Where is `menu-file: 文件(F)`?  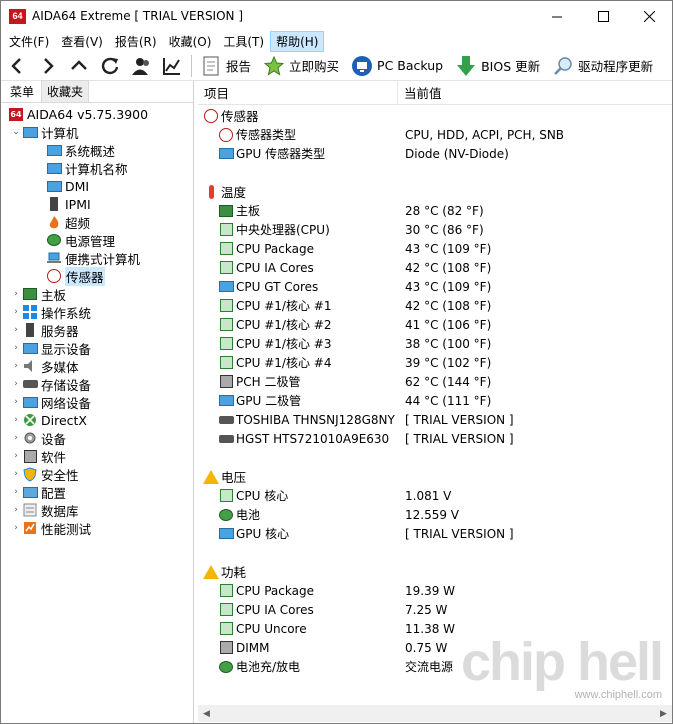 menu-file: 文件(F) is located at coordinates (29, 41).